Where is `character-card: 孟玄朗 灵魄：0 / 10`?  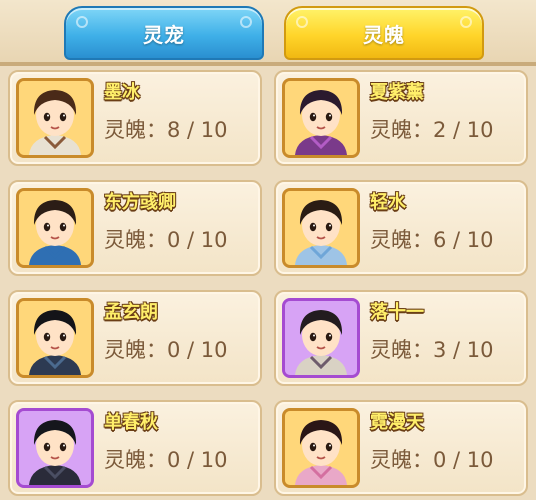 character-card: 孟玄朗 灵魄：0 / 10 is located at coordinates (135, 338).